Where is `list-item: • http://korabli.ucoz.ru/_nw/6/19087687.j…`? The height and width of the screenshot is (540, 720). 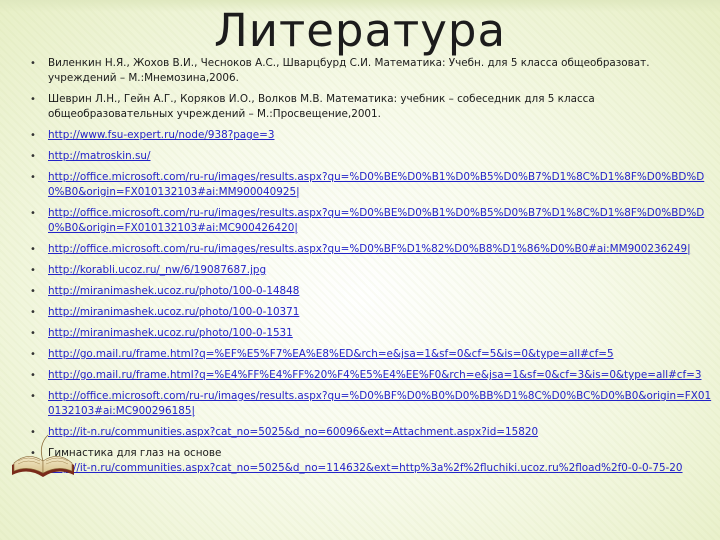
list-item: • http://korabli.ucoz.ru/_nw/6/19087687.j… is located at coordinates (371, 270).